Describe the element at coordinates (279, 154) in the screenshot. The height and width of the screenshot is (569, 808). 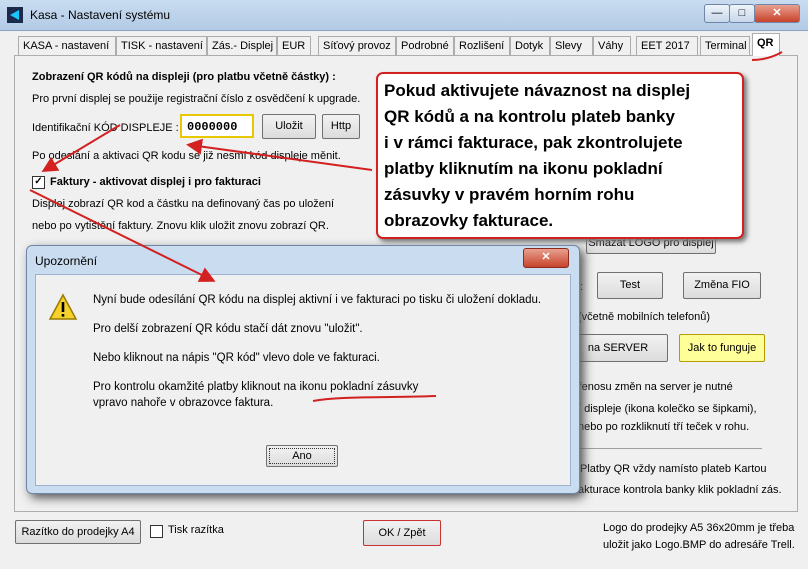
I see `arrow-from-callout` at that location.